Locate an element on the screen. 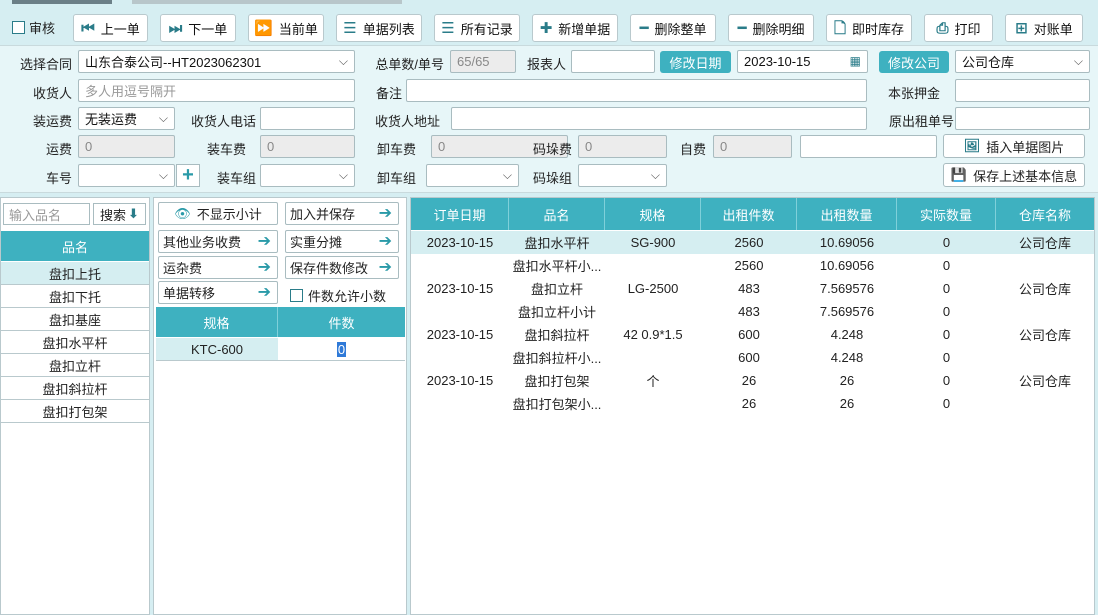  table-cell: 个 is located at coordinates (653, 381).